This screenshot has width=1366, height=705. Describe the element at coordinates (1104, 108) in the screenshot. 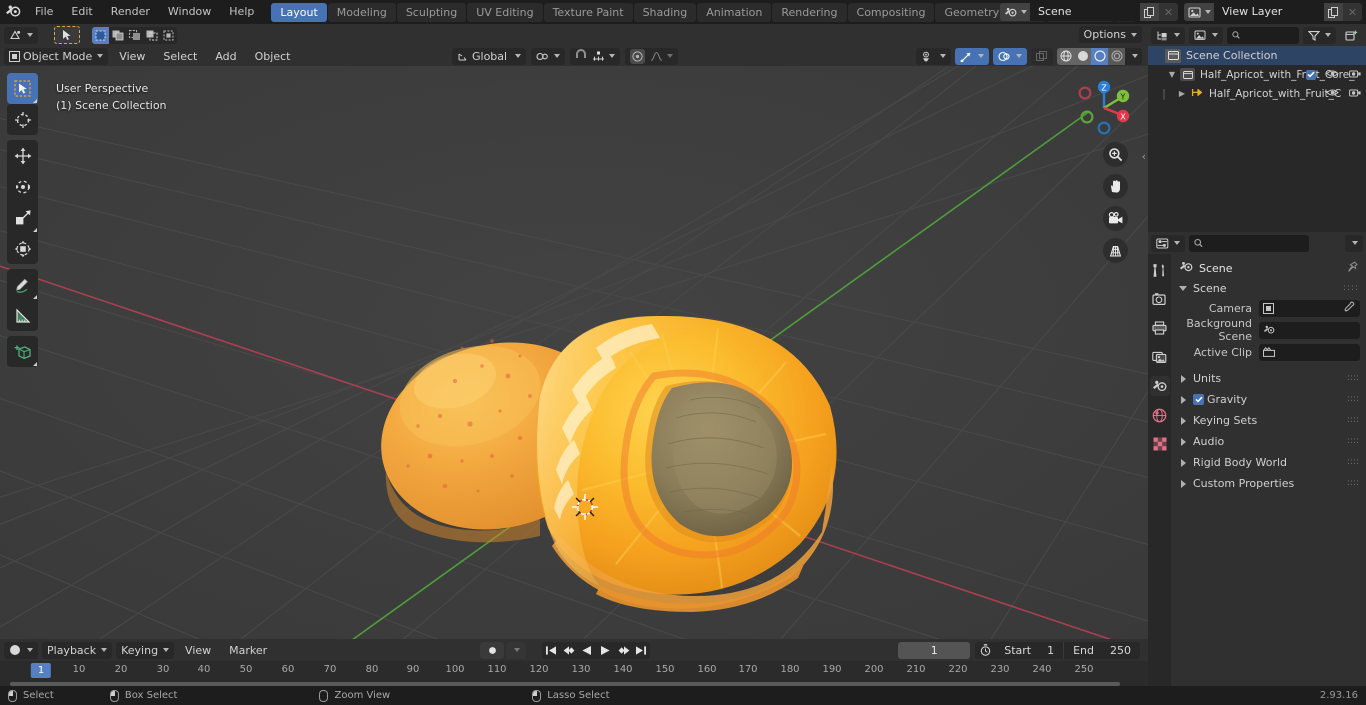

I see `navigation-gizmo: Z Y X` at that location.